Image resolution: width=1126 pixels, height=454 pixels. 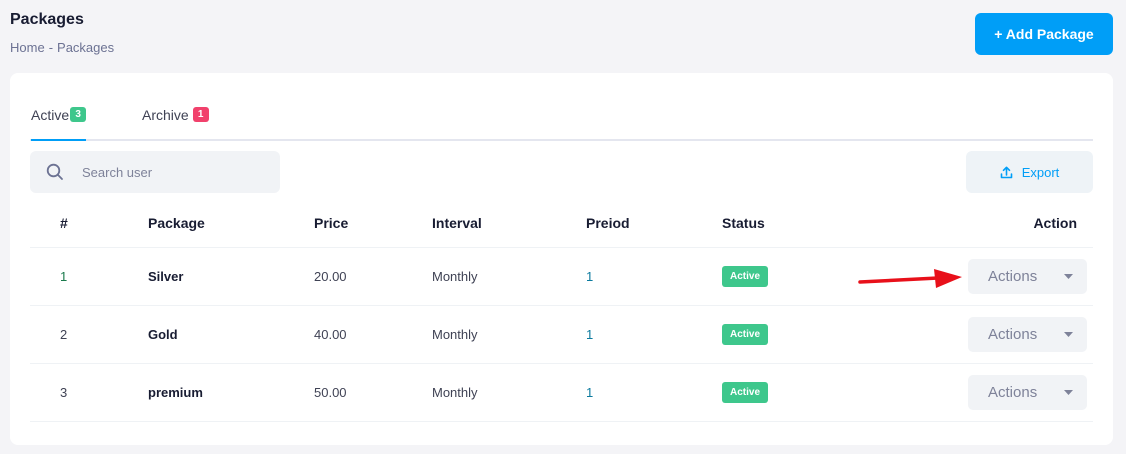 I want to click on row-package: premium, so click(x=231, y=392).